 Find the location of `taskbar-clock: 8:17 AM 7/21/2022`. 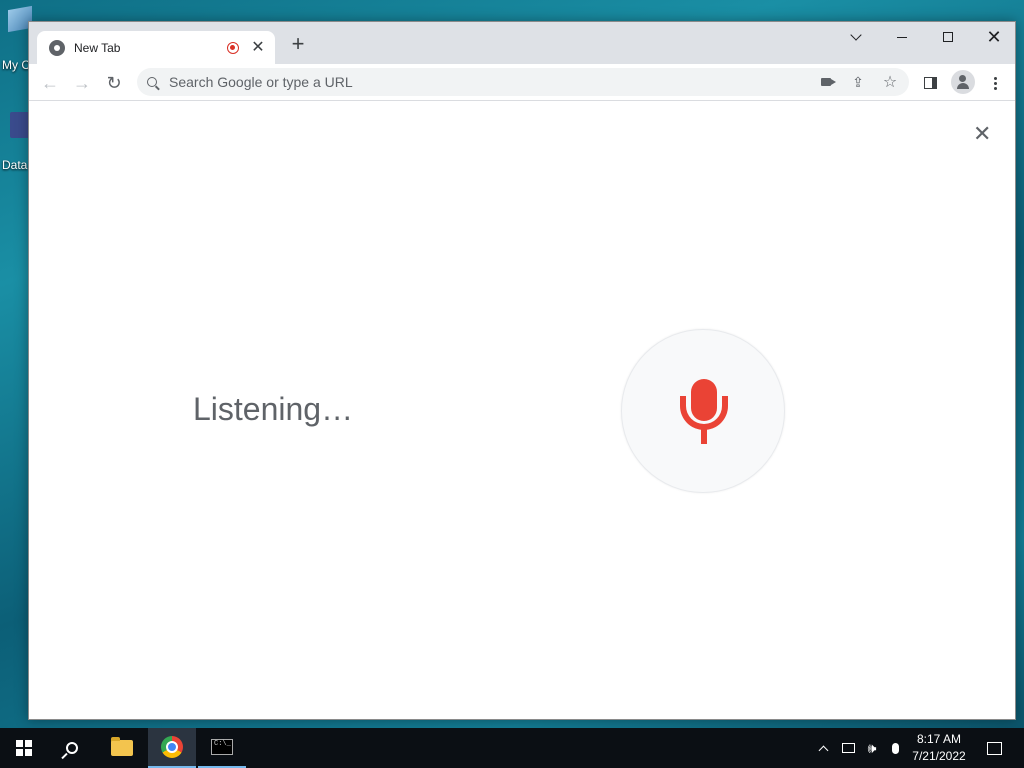

taskbar-clock: 8:17 AM 7/21/2022 is located at coordinates (939, 748).